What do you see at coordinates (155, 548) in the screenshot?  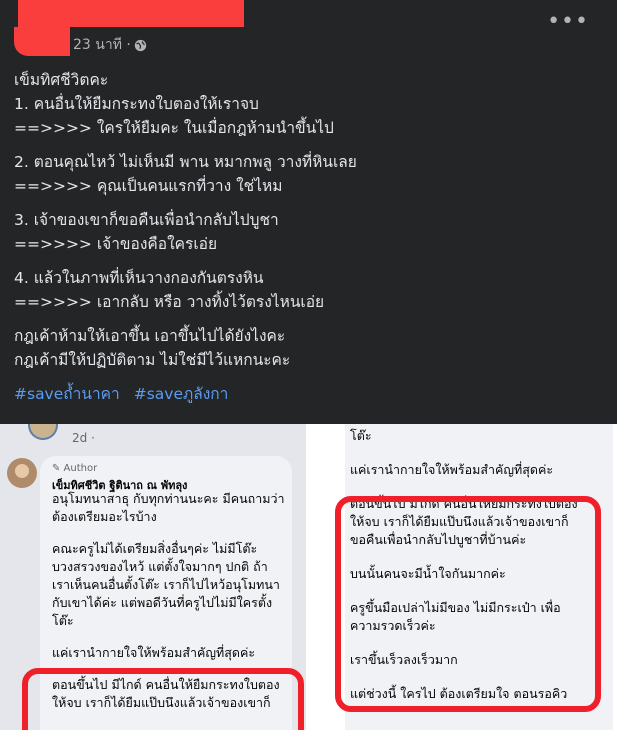 I see `comment-line: คณะครูไม่ได้เตรียมสิ่งอื่นๆค่ะ ไม่มีโต๊ะ` at bounding box center [155, 548].